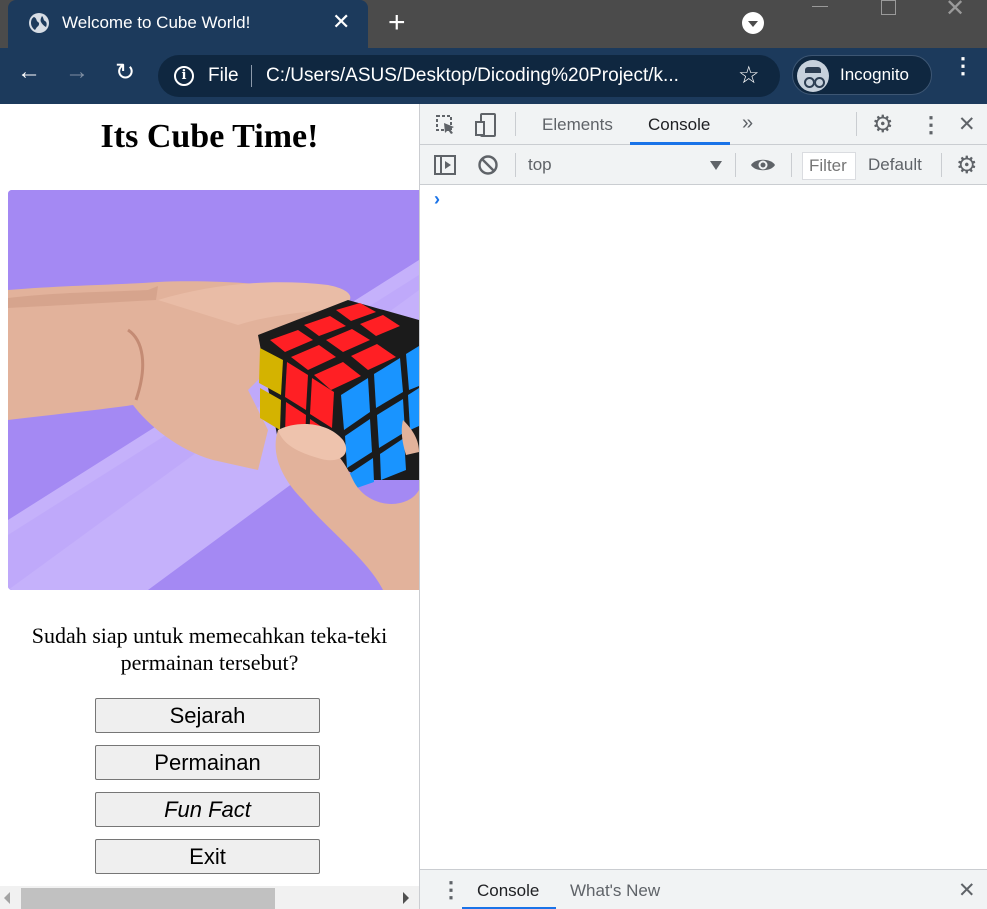 This screenshot has height=909, width=987. I want to click on scroll-right-icon, so click(406, 898).